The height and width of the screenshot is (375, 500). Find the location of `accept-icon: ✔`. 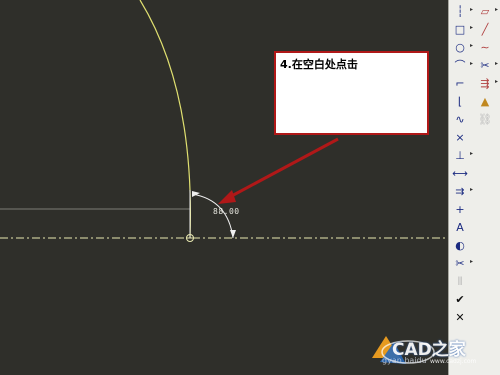

accept-icon: ✔ is located at coordinates (460, 299).